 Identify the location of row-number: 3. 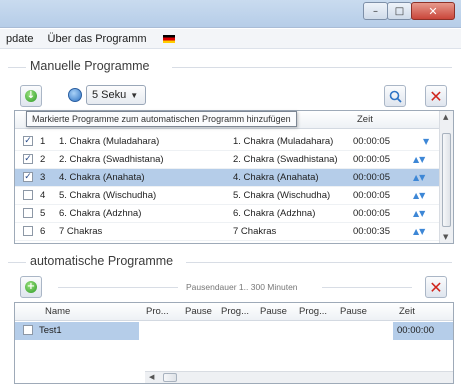
(43, 177).